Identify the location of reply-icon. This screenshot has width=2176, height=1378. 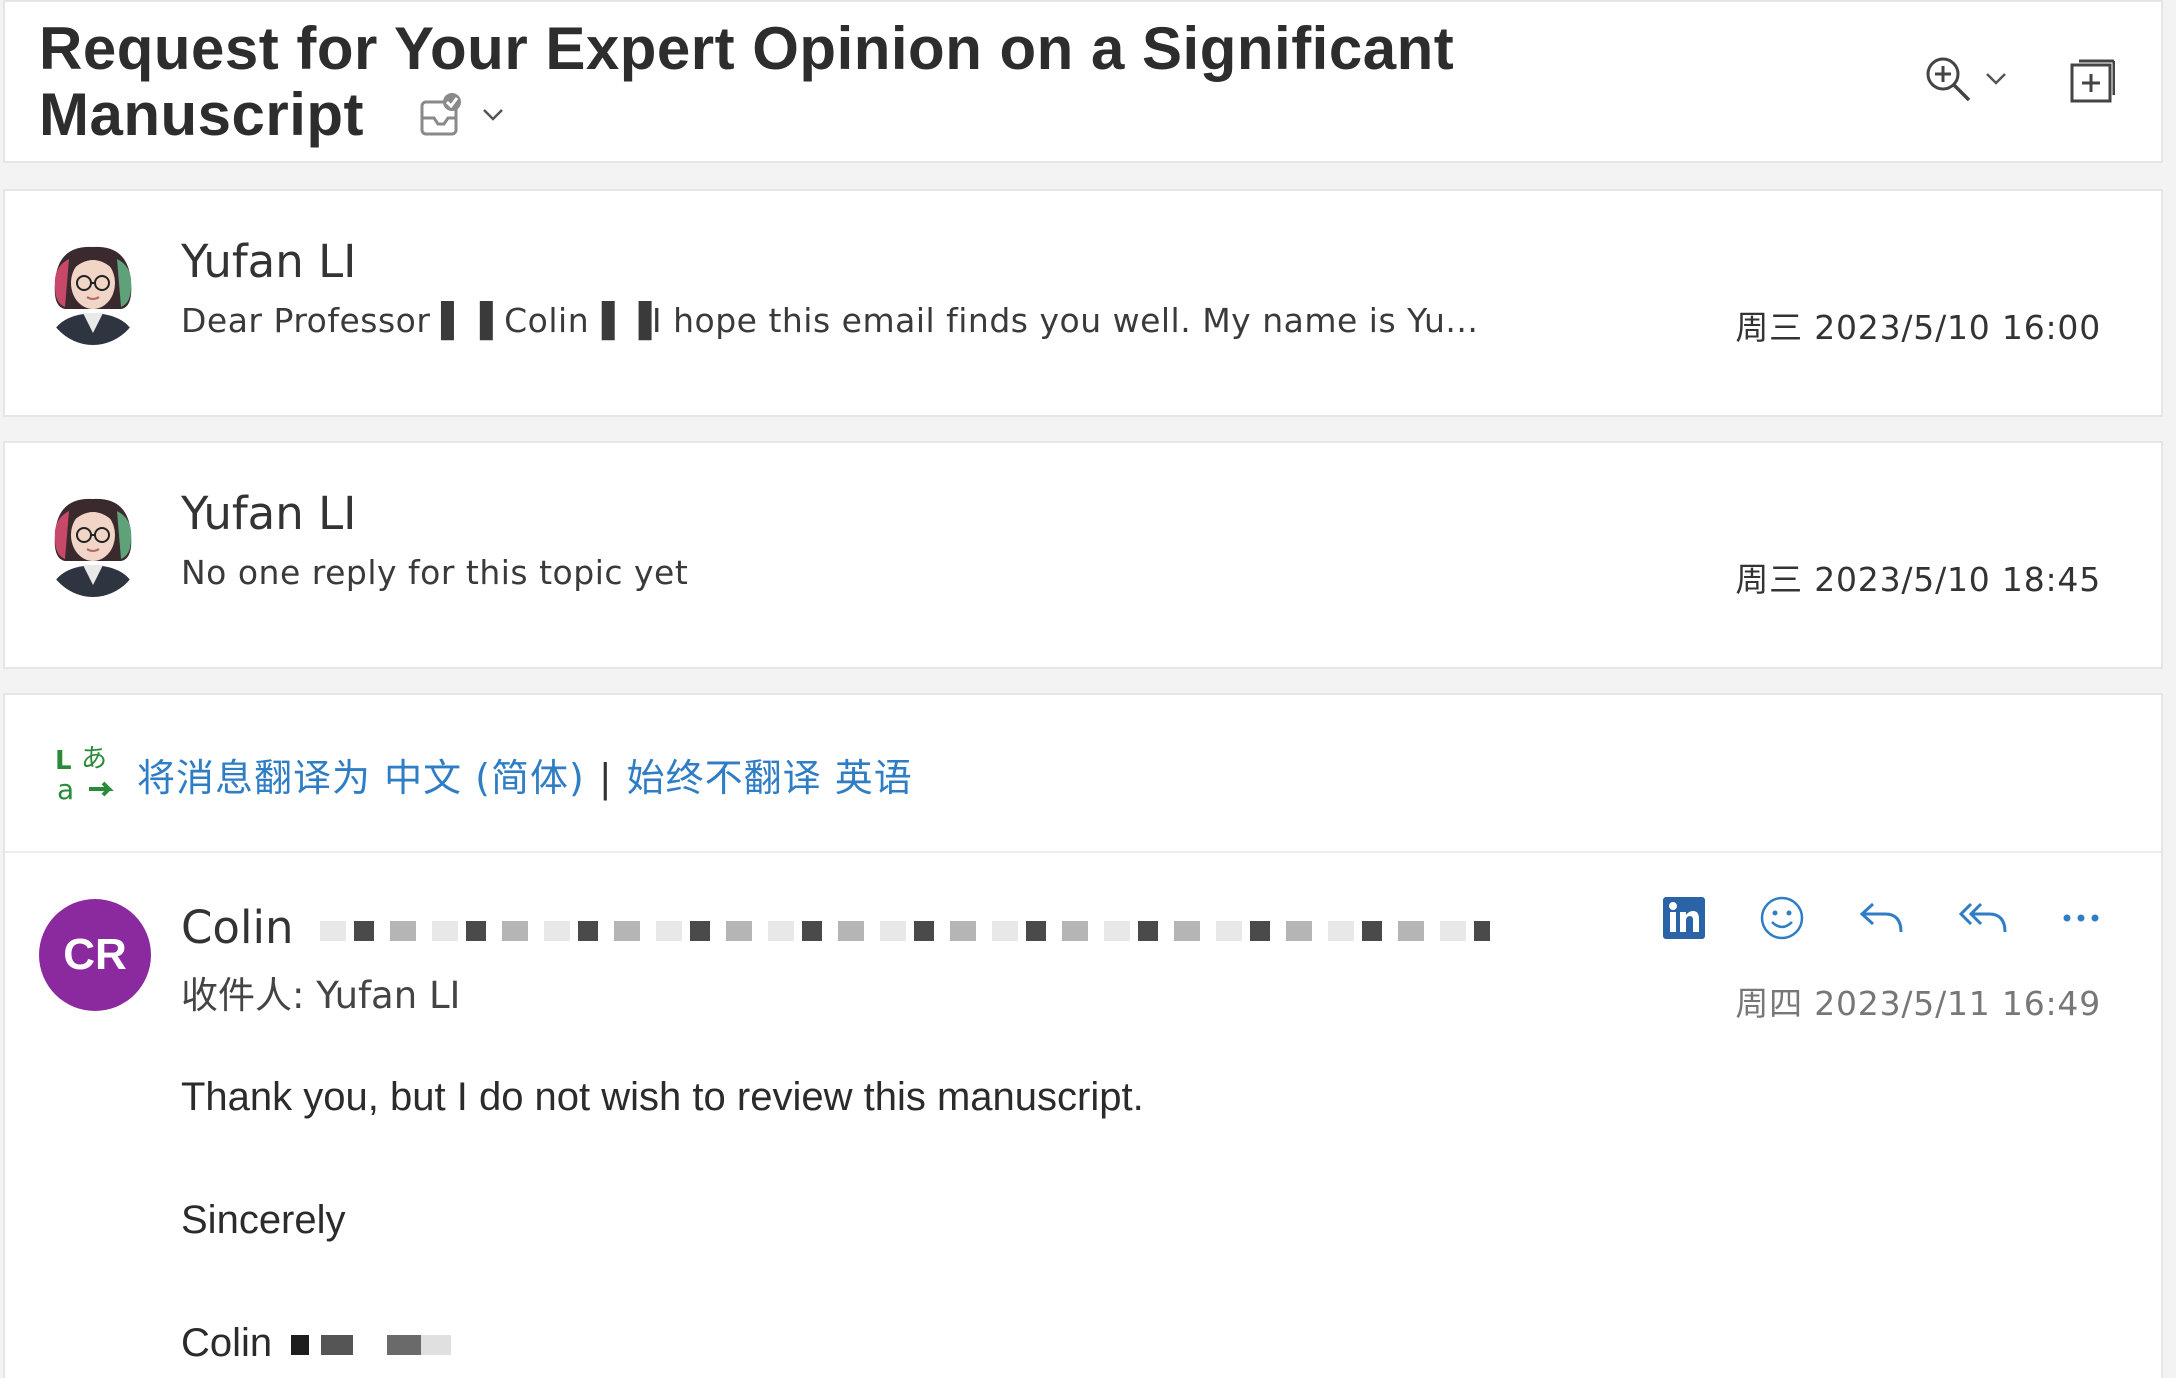
(1881, 917).